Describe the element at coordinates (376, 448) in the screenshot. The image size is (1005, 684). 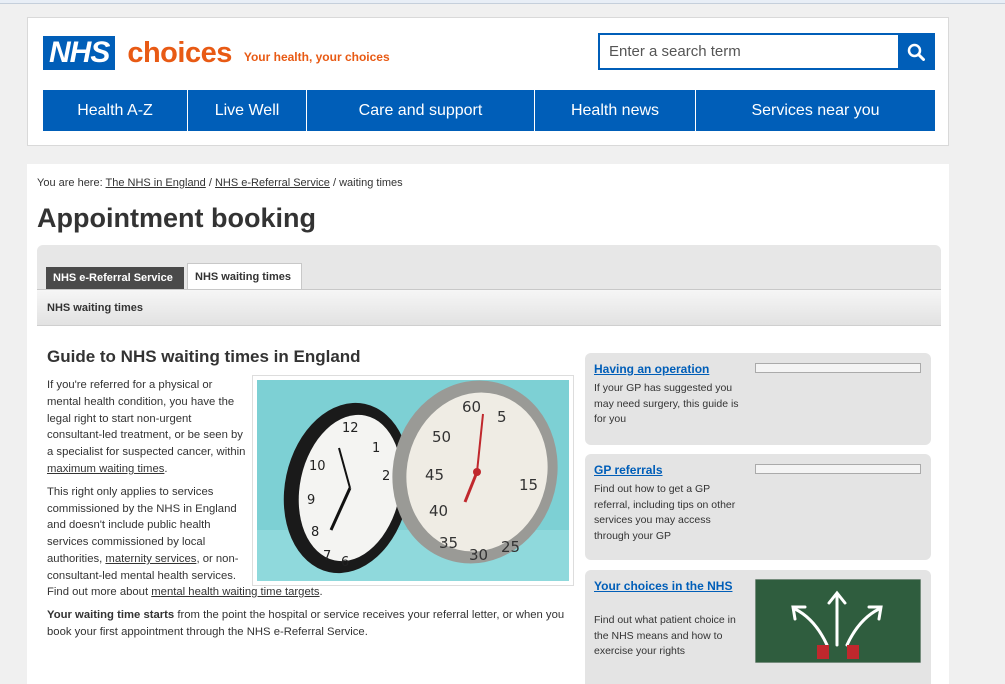
I see `svg-text: 1` at that location.